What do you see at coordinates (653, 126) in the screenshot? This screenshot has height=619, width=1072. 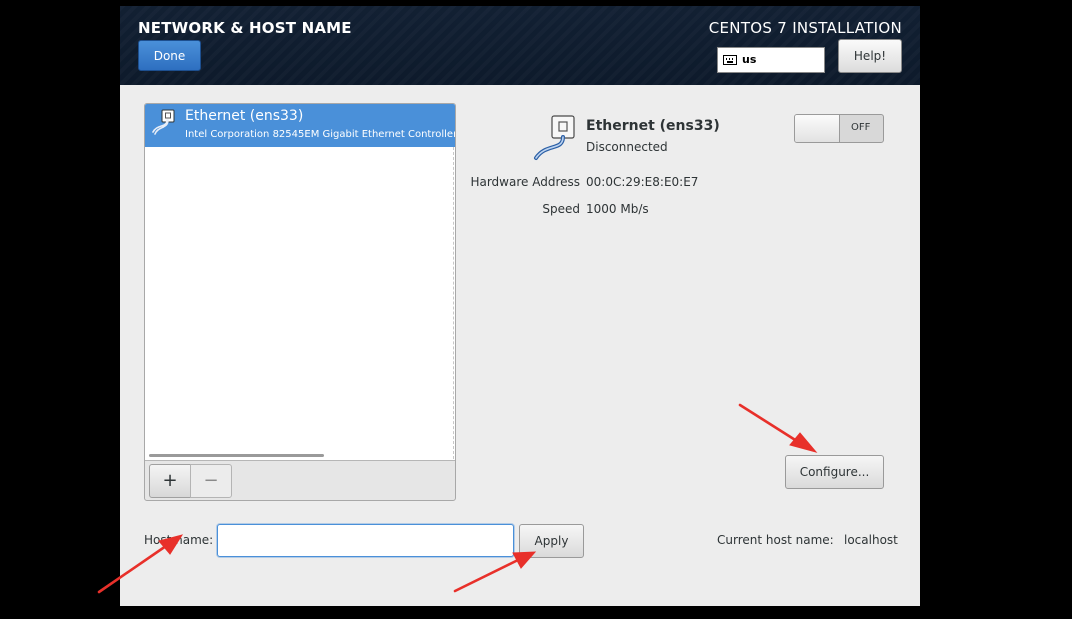 I see `device-name: Ethernet (ens33)` at bounding box center [653, 126].